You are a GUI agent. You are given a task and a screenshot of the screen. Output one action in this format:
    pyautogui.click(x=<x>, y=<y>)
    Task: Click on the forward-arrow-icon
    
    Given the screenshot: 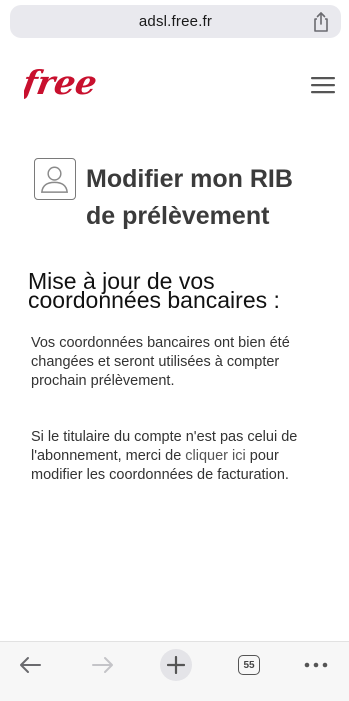 What is the action you would take?
    pyautogui.click(x=102, y=665)
    